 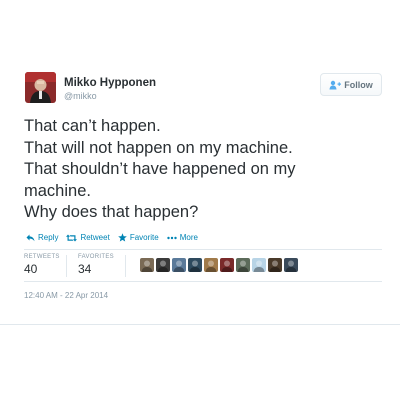 What do you see at coordinates (111, 212) in the screenshot?
I see `tweet-line: Why does that happen?` at bounding box center [111, 212].